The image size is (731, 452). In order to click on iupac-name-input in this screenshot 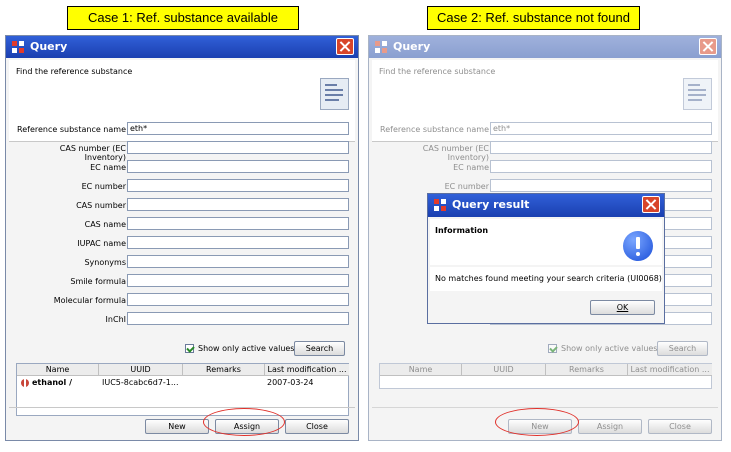, I will do `click(238, 242)`.